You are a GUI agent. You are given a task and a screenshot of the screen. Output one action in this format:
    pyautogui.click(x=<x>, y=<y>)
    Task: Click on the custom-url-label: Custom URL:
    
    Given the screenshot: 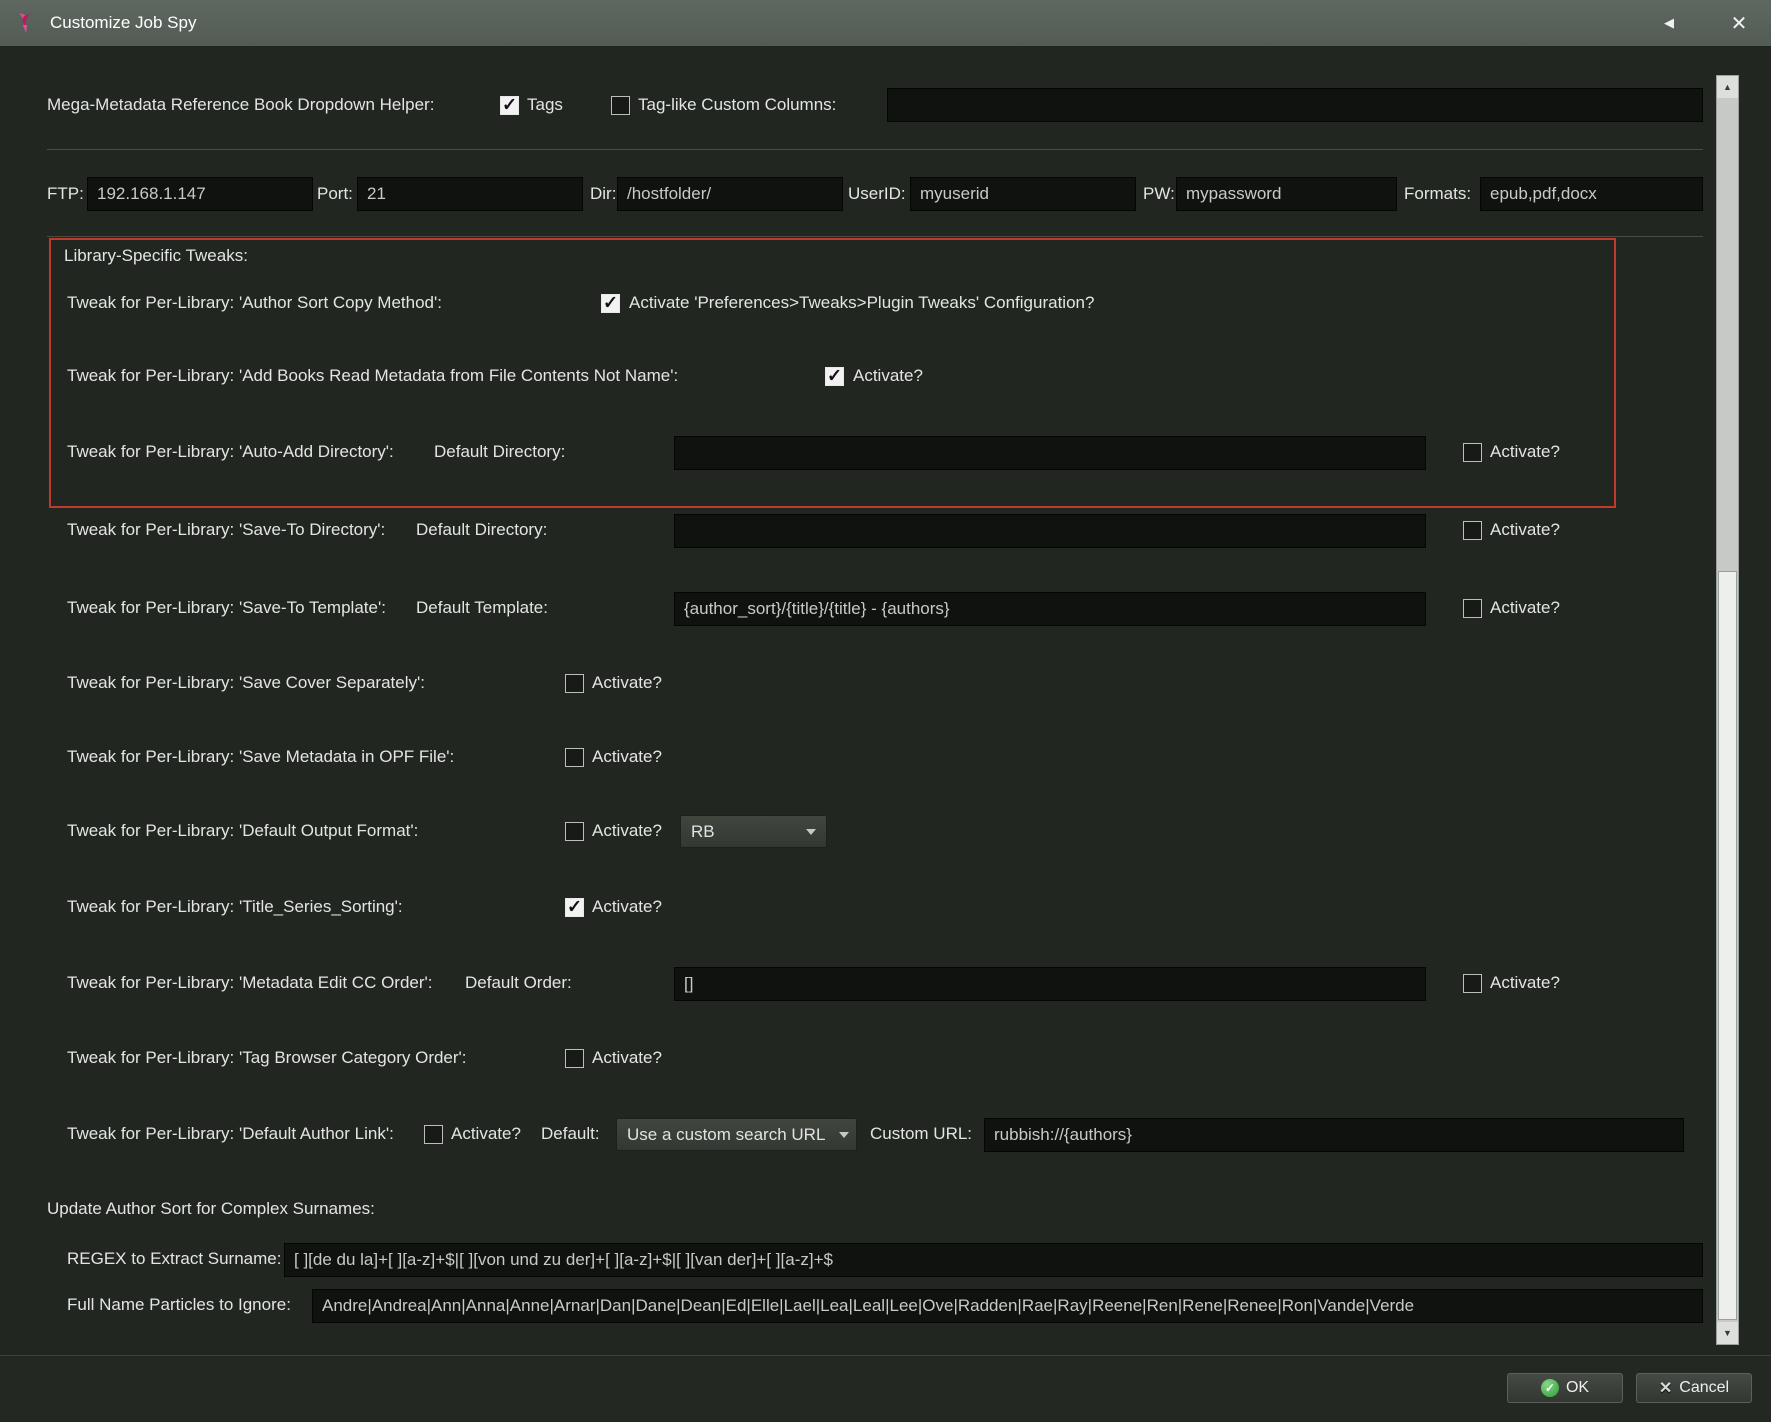 What is the action you would take?
    pyautogui.click(x=921, y=1133)
    